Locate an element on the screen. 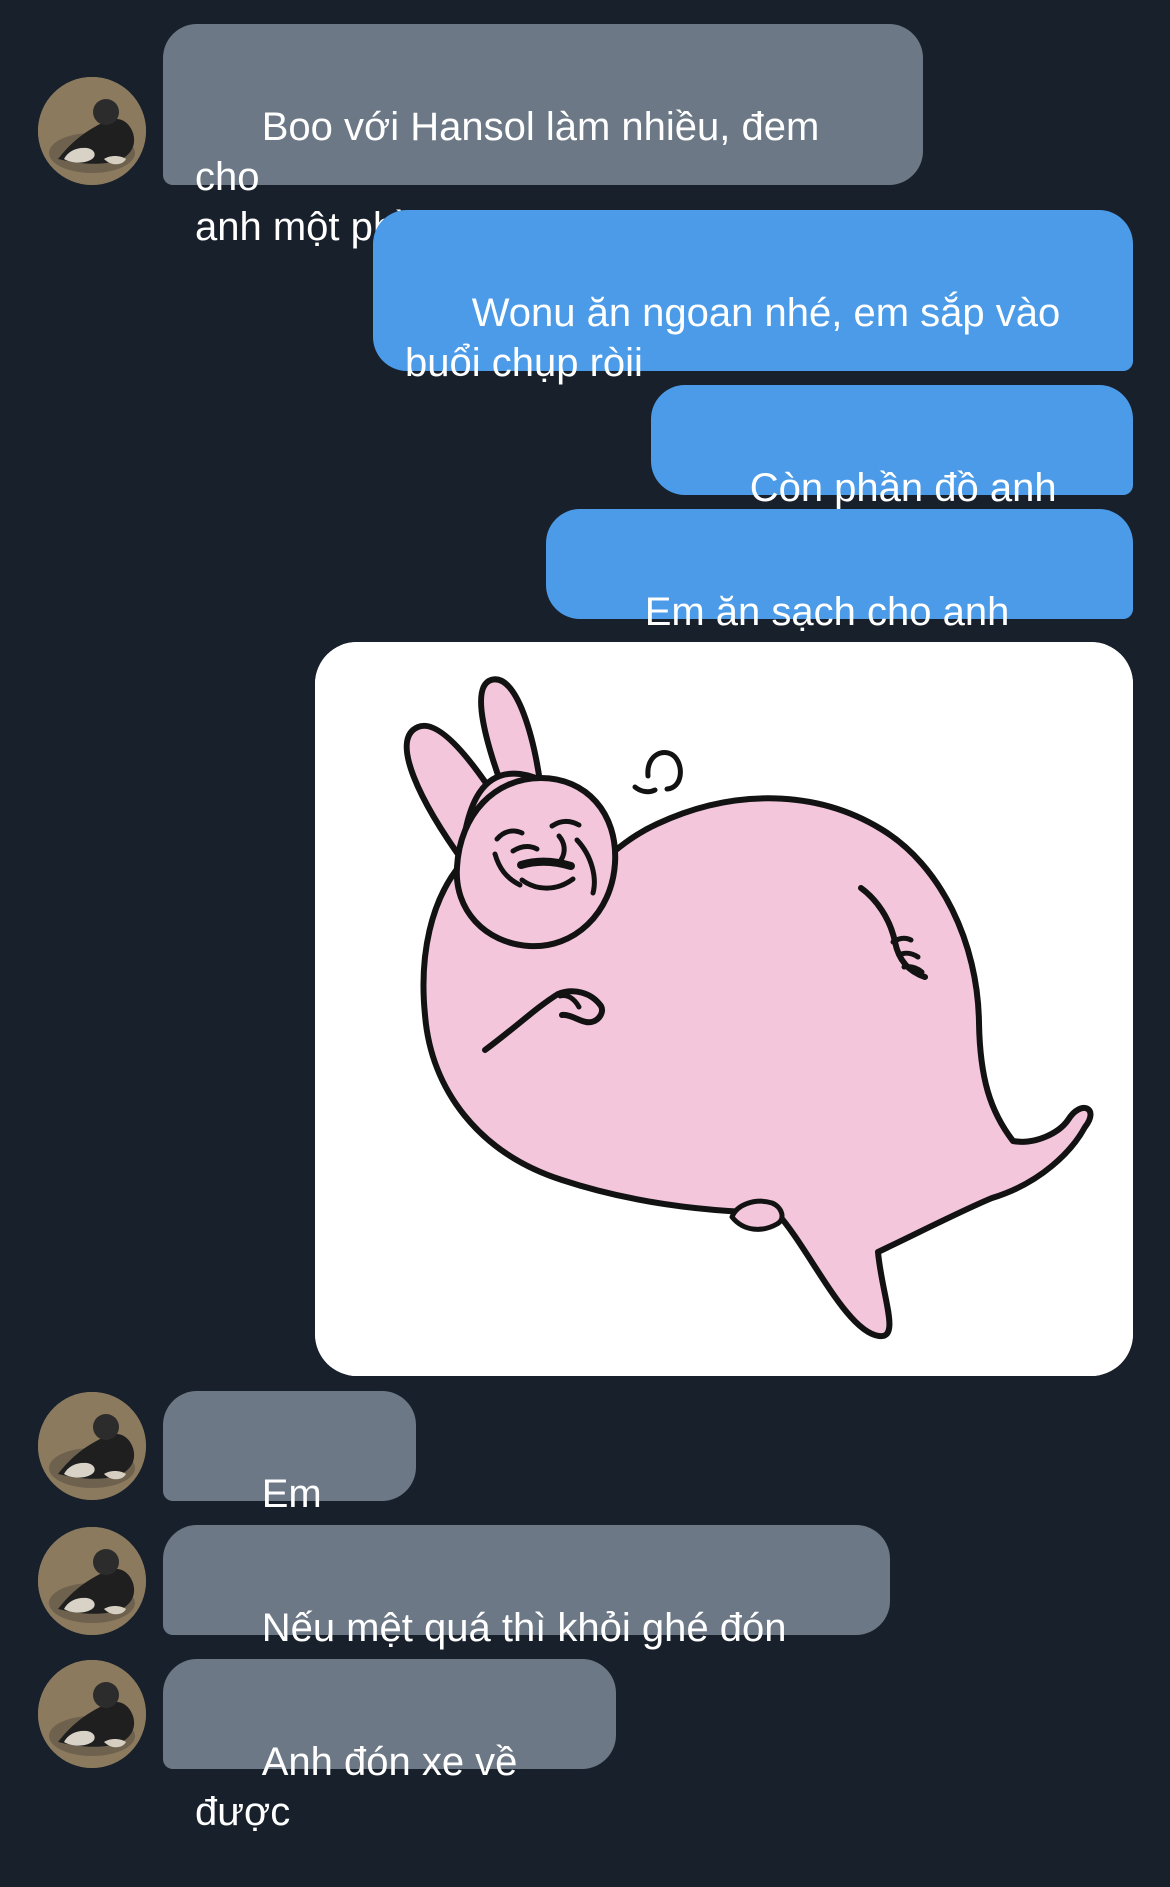  message-bubble: Em làm đi is located at coordinates (289, 1478).